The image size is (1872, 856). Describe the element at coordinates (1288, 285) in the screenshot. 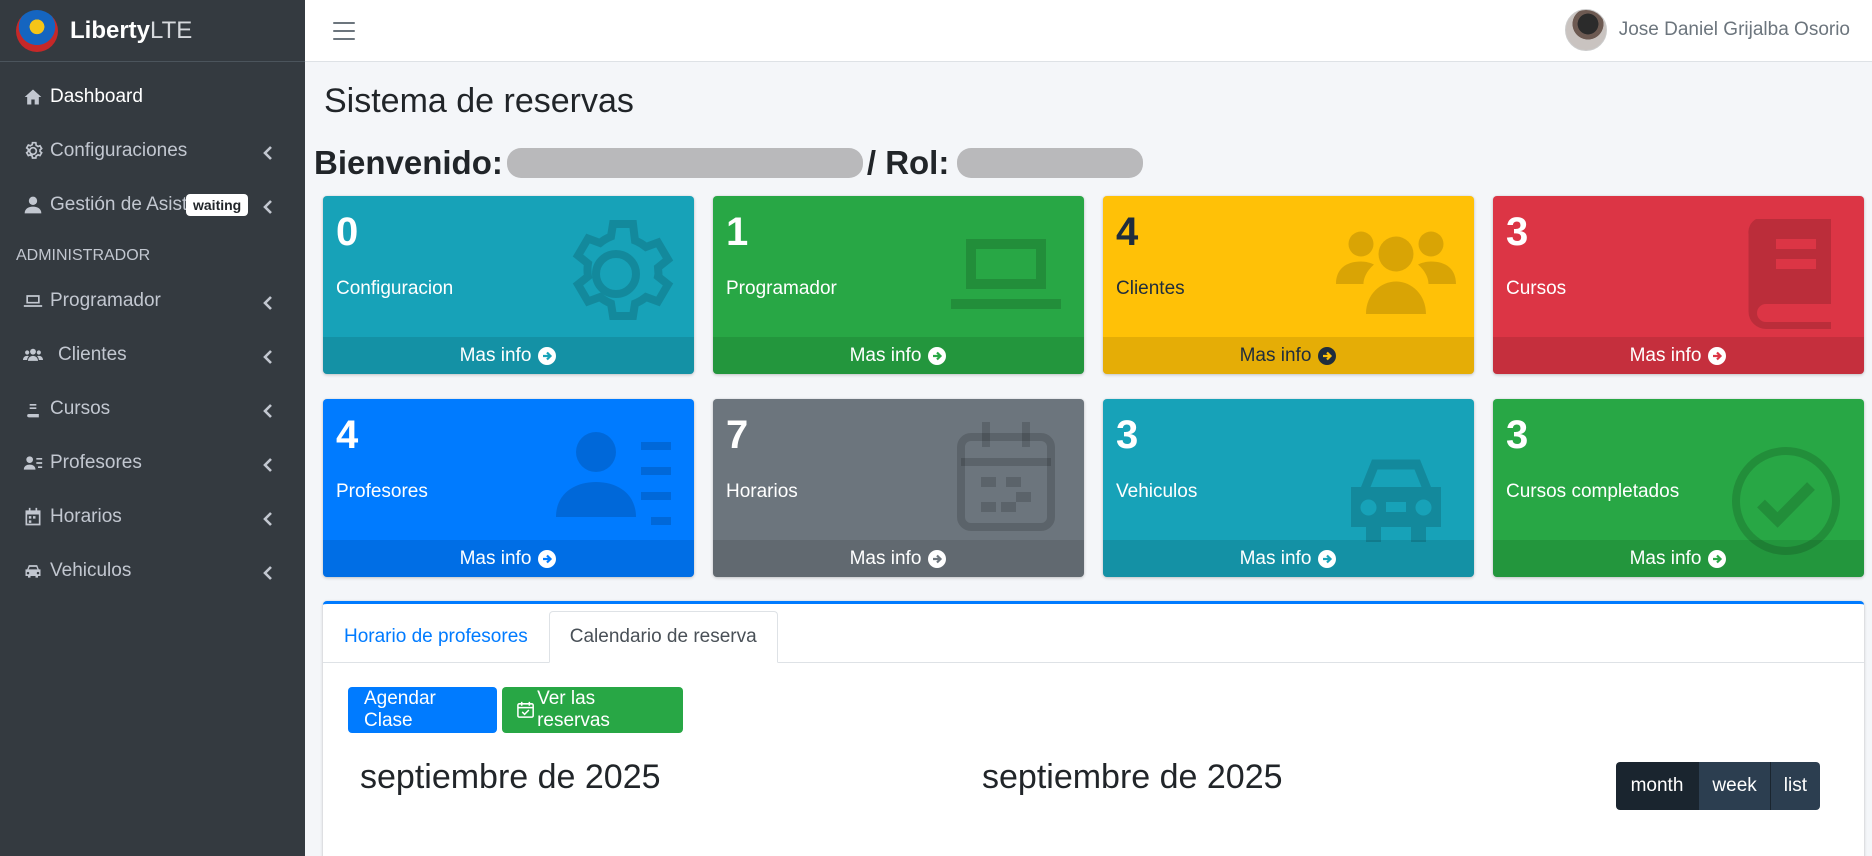

I see `stat-box-clientes: 4 Clientes Mas info` at that location.